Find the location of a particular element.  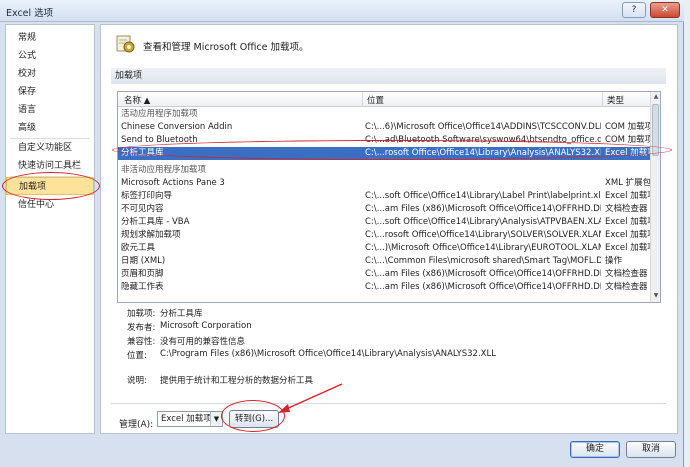

detail-publisher-label: 发布者: is located at coordinates (141, 328).